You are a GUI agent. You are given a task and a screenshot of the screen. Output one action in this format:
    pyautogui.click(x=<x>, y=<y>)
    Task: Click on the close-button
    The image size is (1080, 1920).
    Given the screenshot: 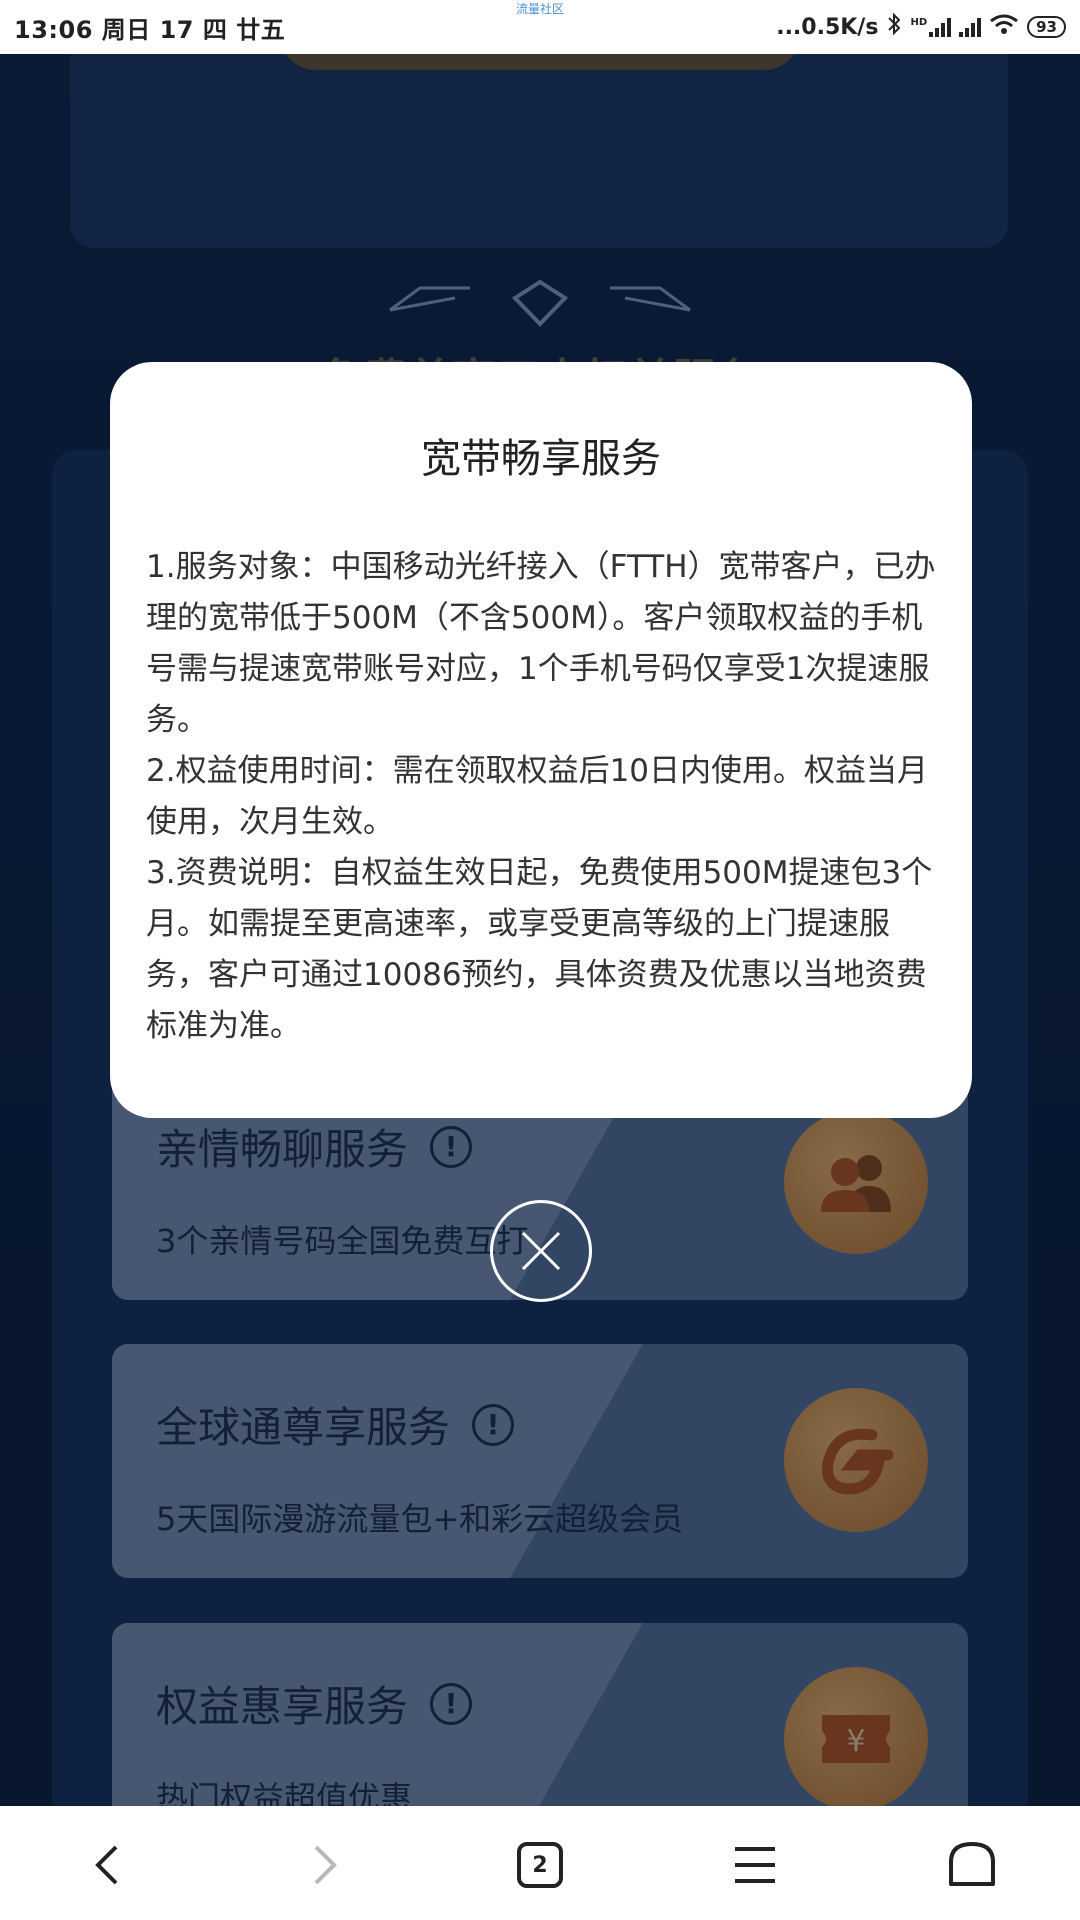 What is the action you would take?
    pyautogui.click(x=541, y=1251)
    